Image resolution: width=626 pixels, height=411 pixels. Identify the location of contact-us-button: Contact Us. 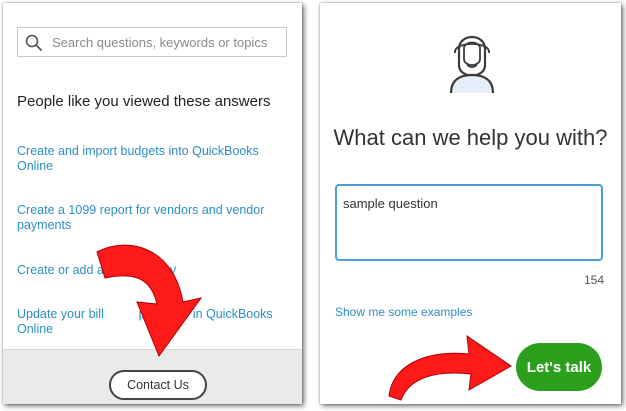
(158, 385).